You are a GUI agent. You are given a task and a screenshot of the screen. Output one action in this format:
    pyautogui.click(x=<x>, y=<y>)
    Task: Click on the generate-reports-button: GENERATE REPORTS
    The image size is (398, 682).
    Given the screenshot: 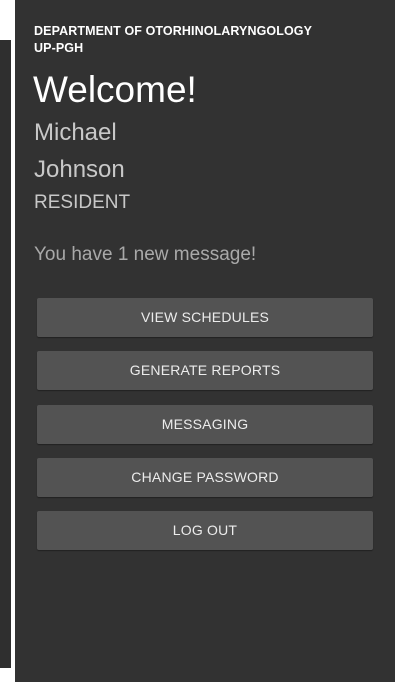 What is the action you would take?
    pyautogui.click(x=205, y=370)
    